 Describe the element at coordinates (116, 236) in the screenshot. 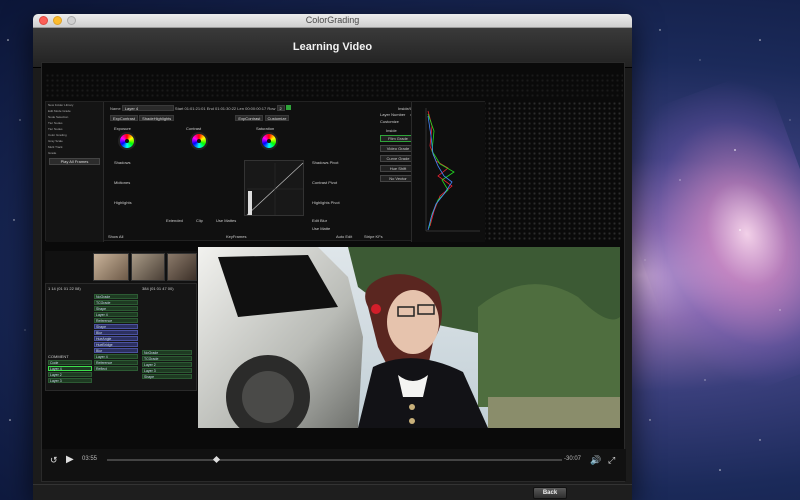

I see `show-all-label: Show All` at that location.